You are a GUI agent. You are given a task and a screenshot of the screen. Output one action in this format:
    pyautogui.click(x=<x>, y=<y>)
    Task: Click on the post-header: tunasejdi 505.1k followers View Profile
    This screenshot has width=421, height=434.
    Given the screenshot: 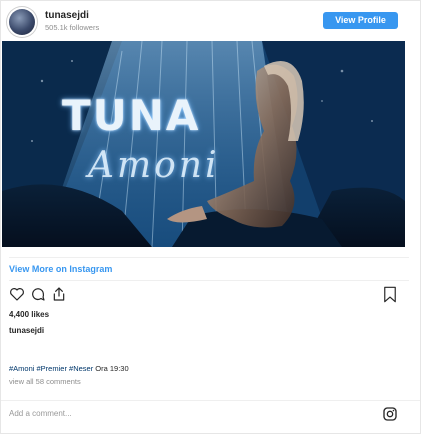 What is the action you would take?
    pyautogui.click(x=210, y=19)
    